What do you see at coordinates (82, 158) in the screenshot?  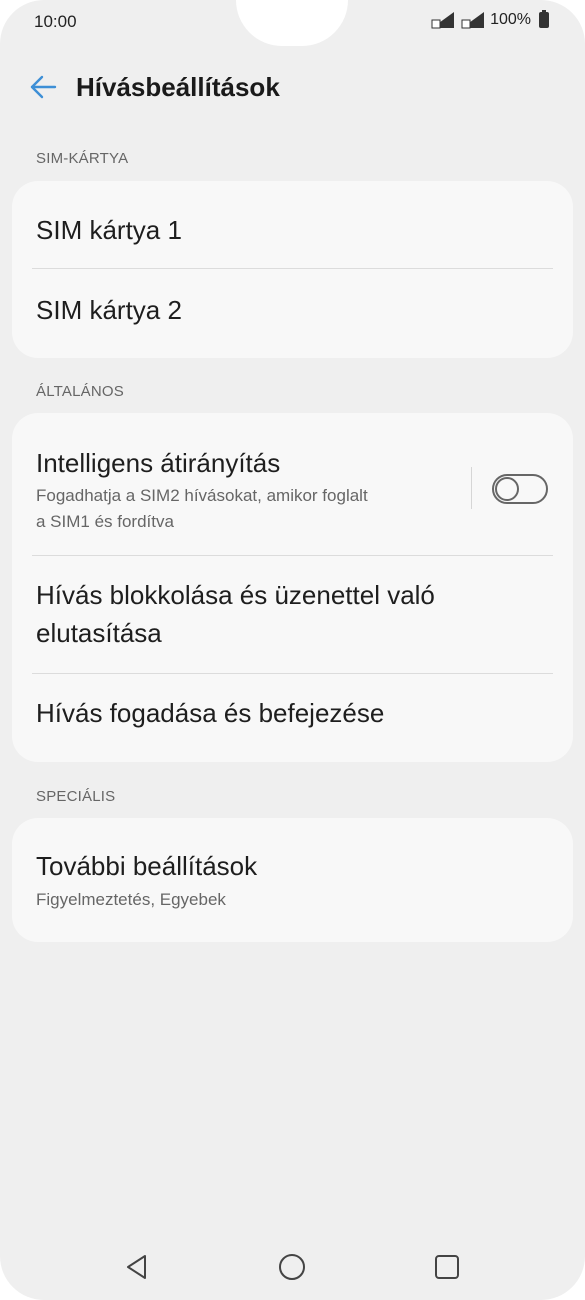 I see `section-header-sim: SIM-KÁRTYA` at bounding box center [82, 158].